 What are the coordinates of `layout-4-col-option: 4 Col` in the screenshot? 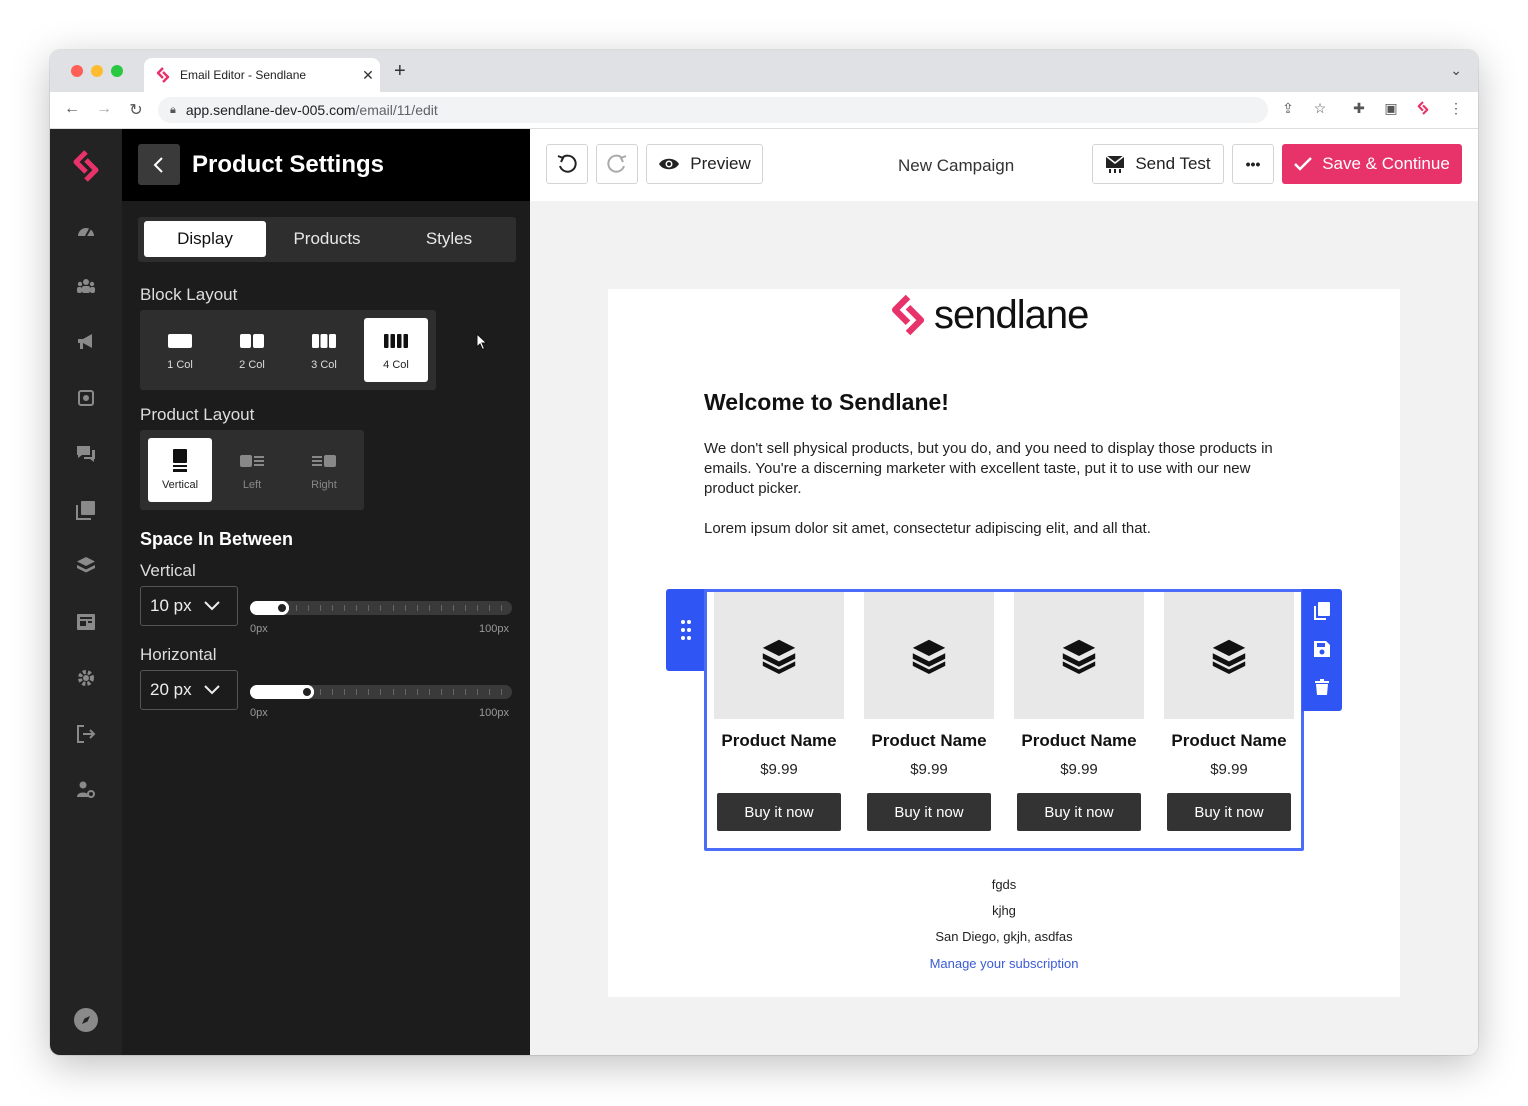 It's located at (396, 350).